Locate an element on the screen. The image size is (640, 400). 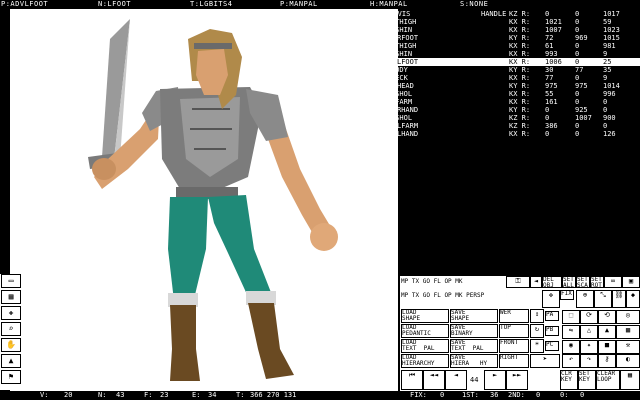
fast-forward-icon: ►► is located at coordinates (517, 380).